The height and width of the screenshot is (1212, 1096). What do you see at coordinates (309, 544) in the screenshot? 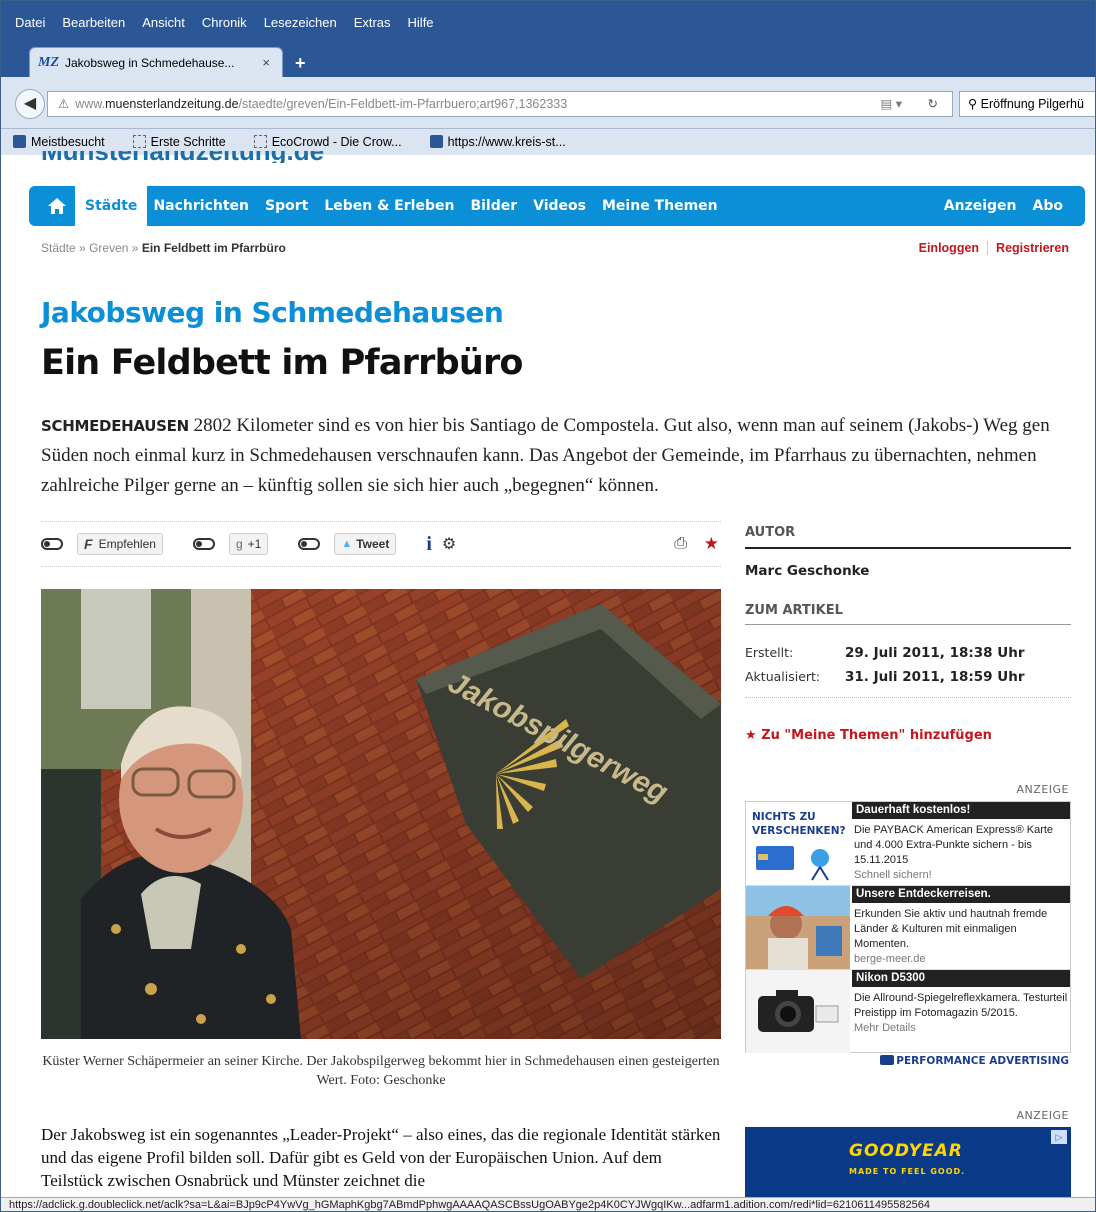
I see `twitter-toggle` at bounding box center [309, 544].